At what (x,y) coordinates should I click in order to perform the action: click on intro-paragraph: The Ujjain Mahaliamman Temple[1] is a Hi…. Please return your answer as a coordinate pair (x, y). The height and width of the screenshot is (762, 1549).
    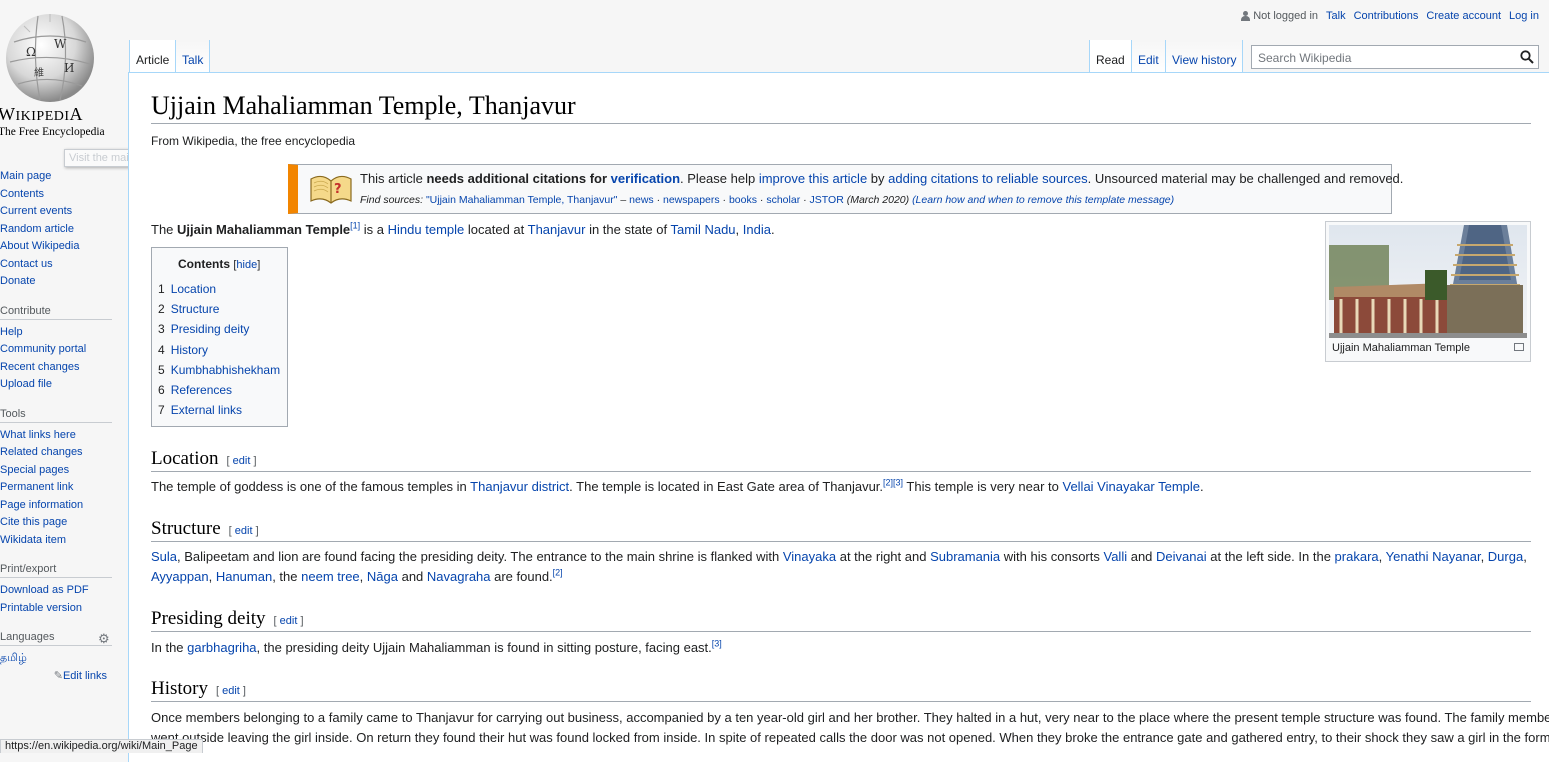
    Looking at the image, I should click on (463, 228).